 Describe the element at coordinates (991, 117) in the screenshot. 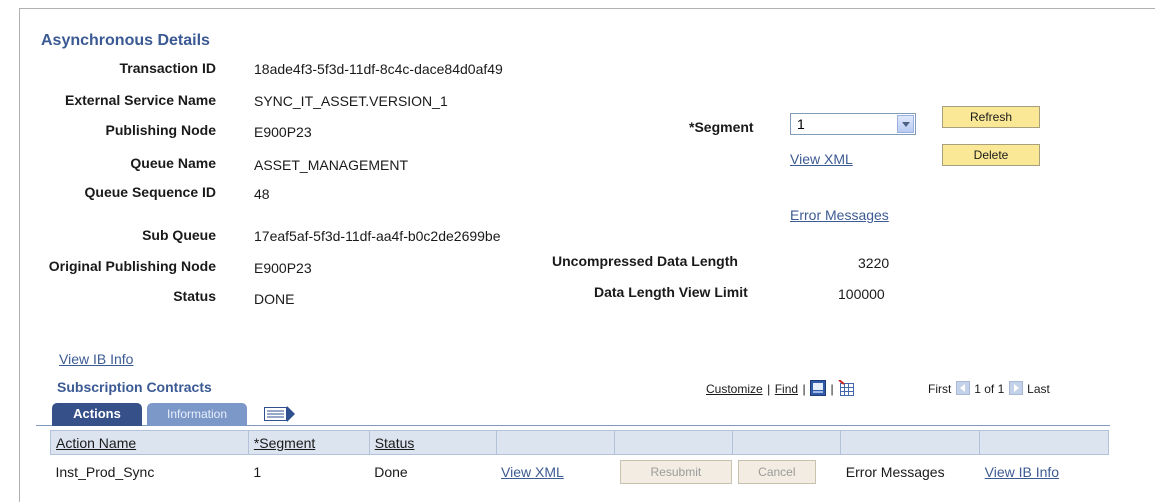

I see `refresh-button: Refresh` at that location.